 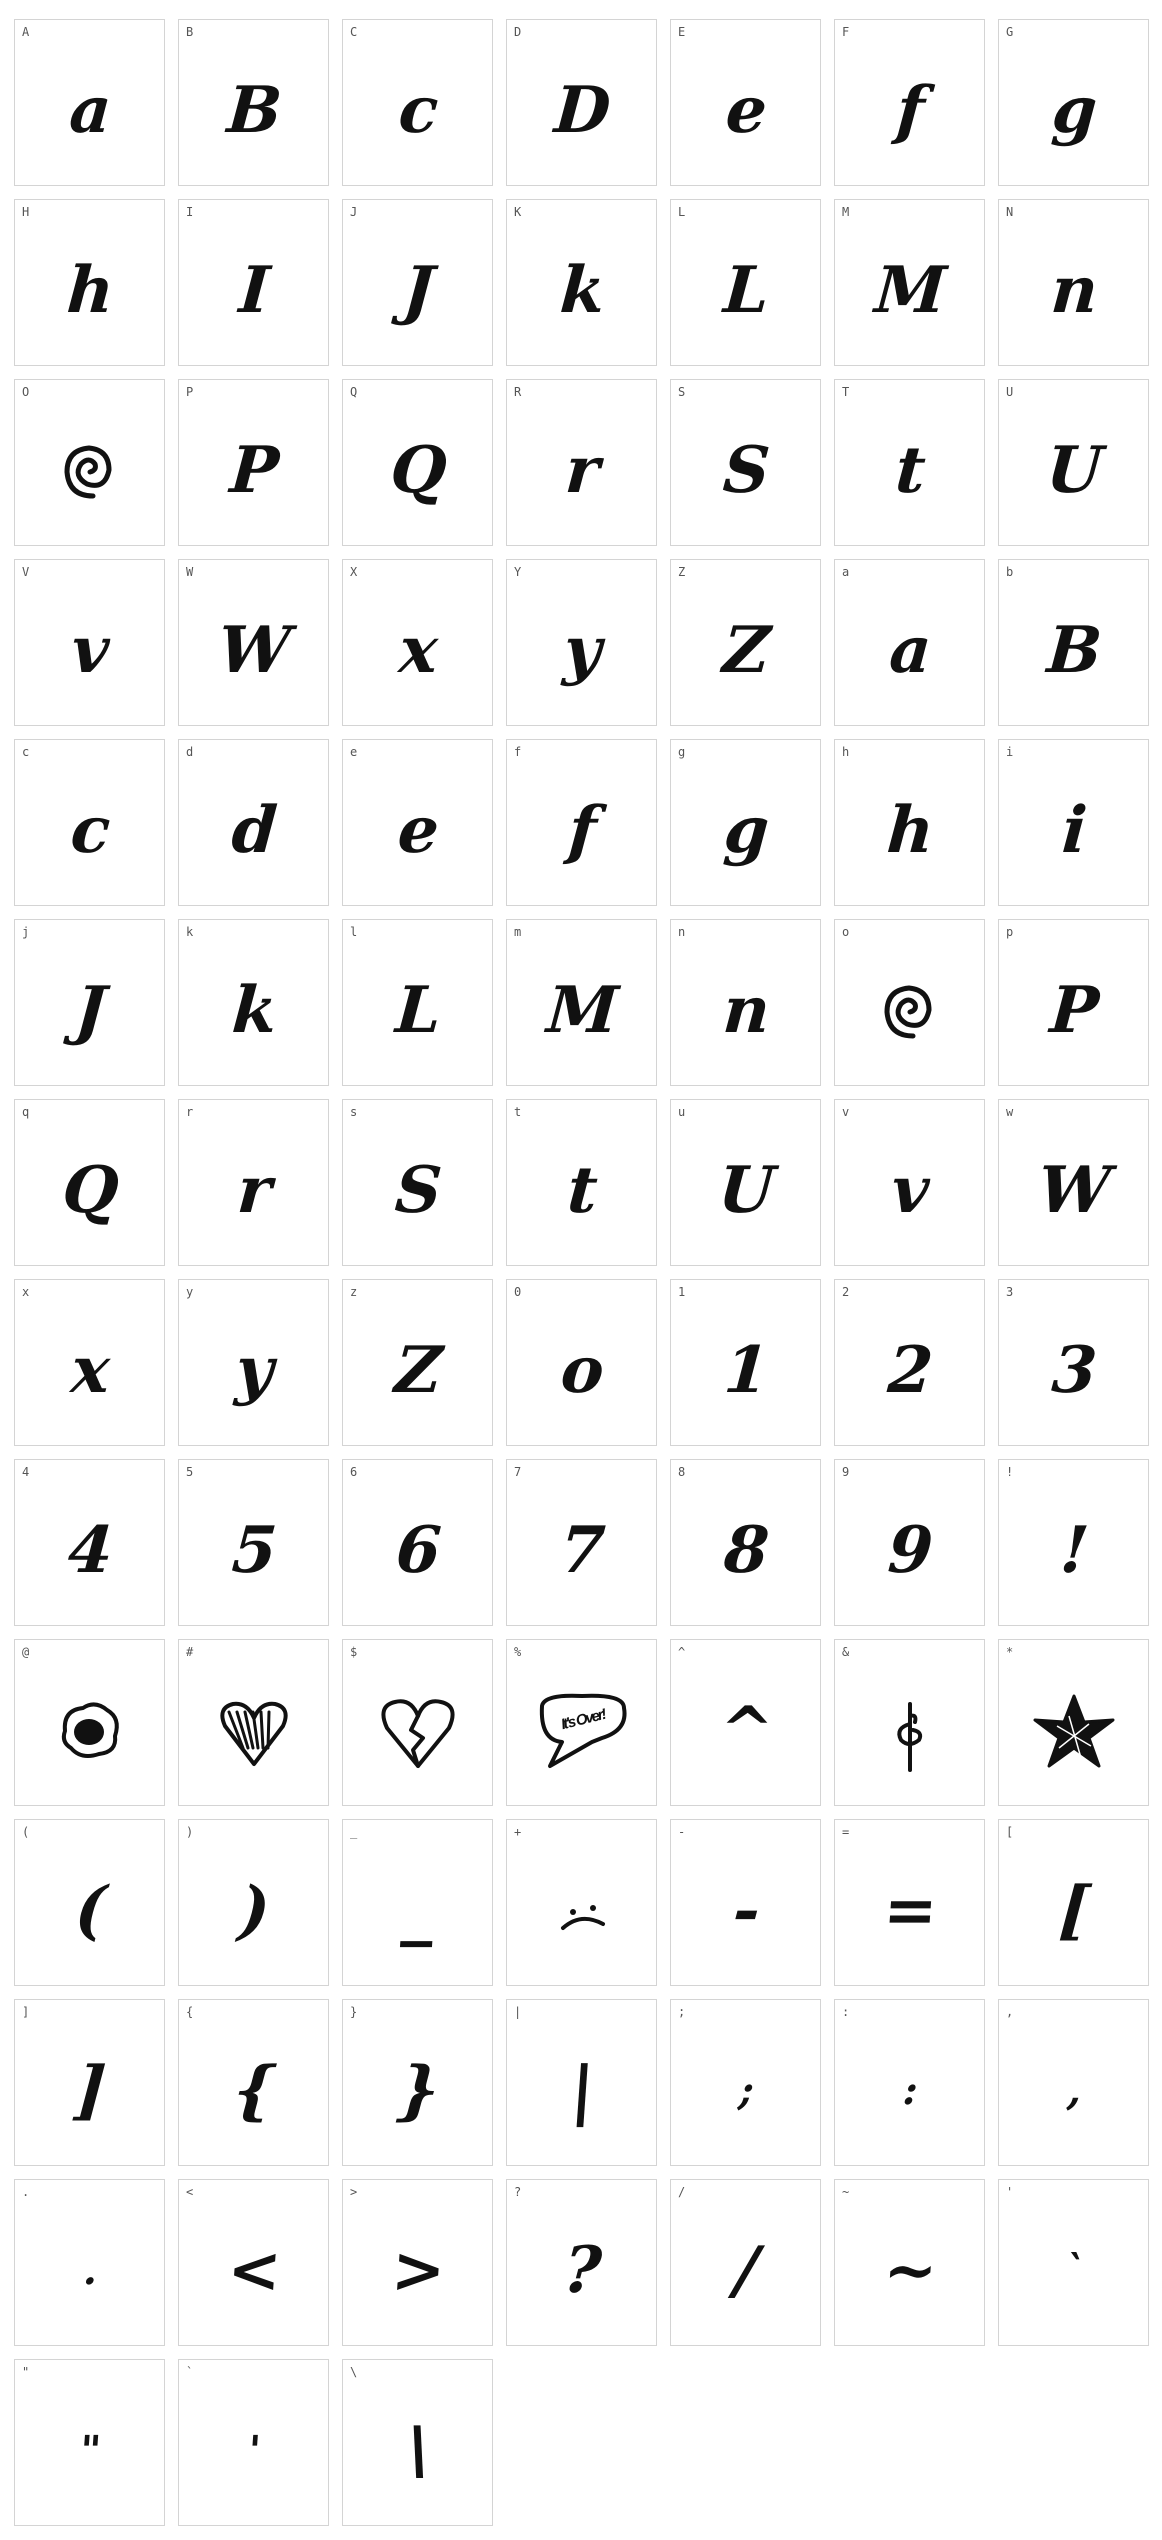 What do you see at coordinates (1073, 830) in the screenshot?
I see `glyph-sample: i` at bounding box center [1073, 830].